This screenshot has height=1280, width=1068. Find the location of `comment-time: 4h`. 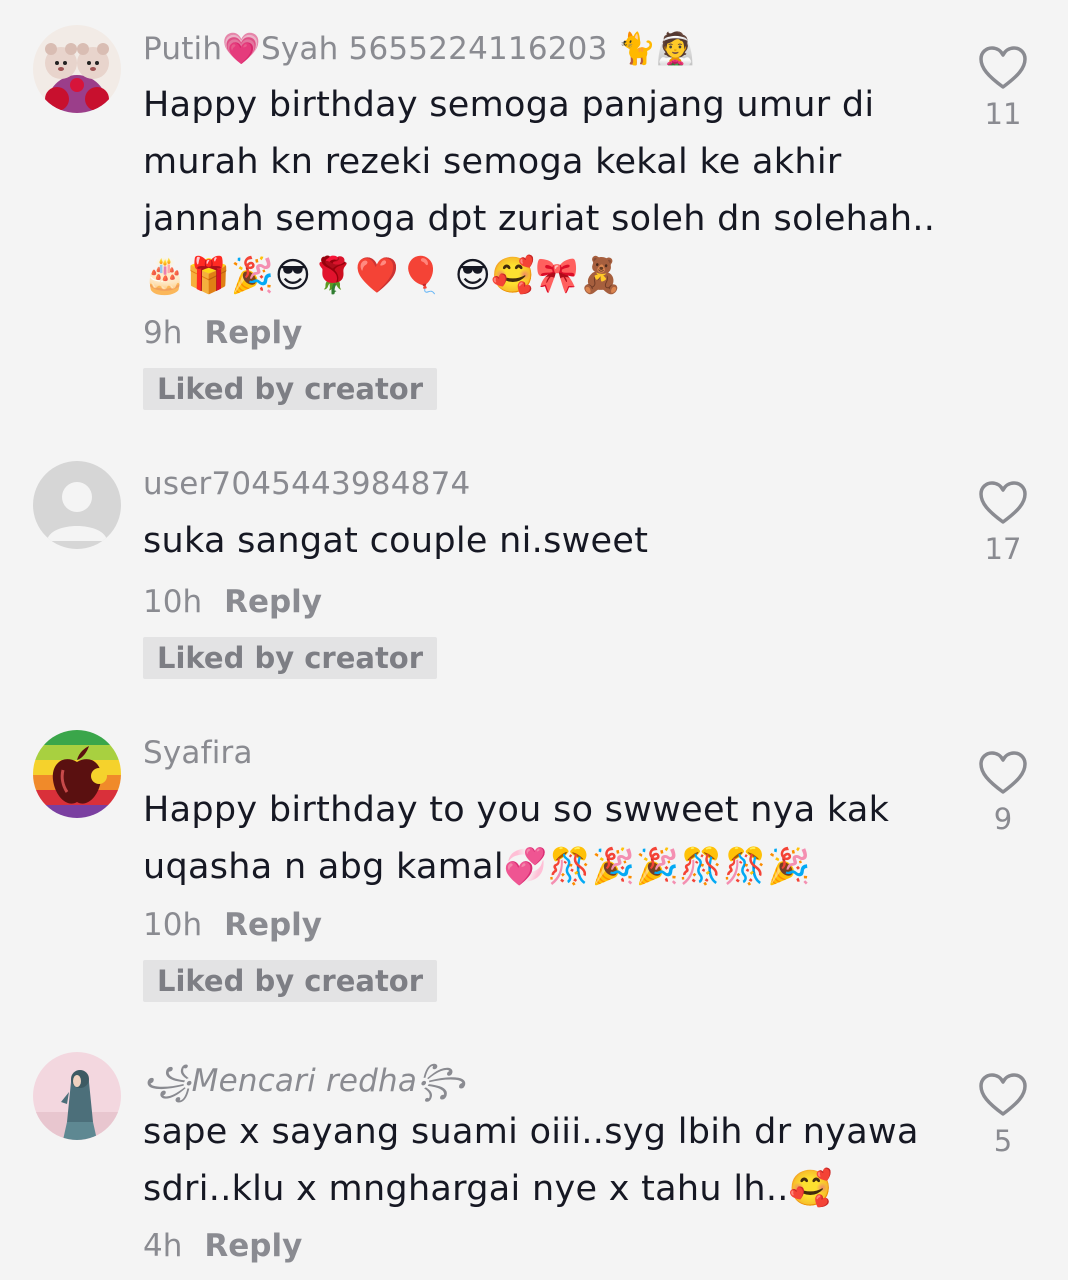

comment-time: 4h is located at coordinates (163, 1246).